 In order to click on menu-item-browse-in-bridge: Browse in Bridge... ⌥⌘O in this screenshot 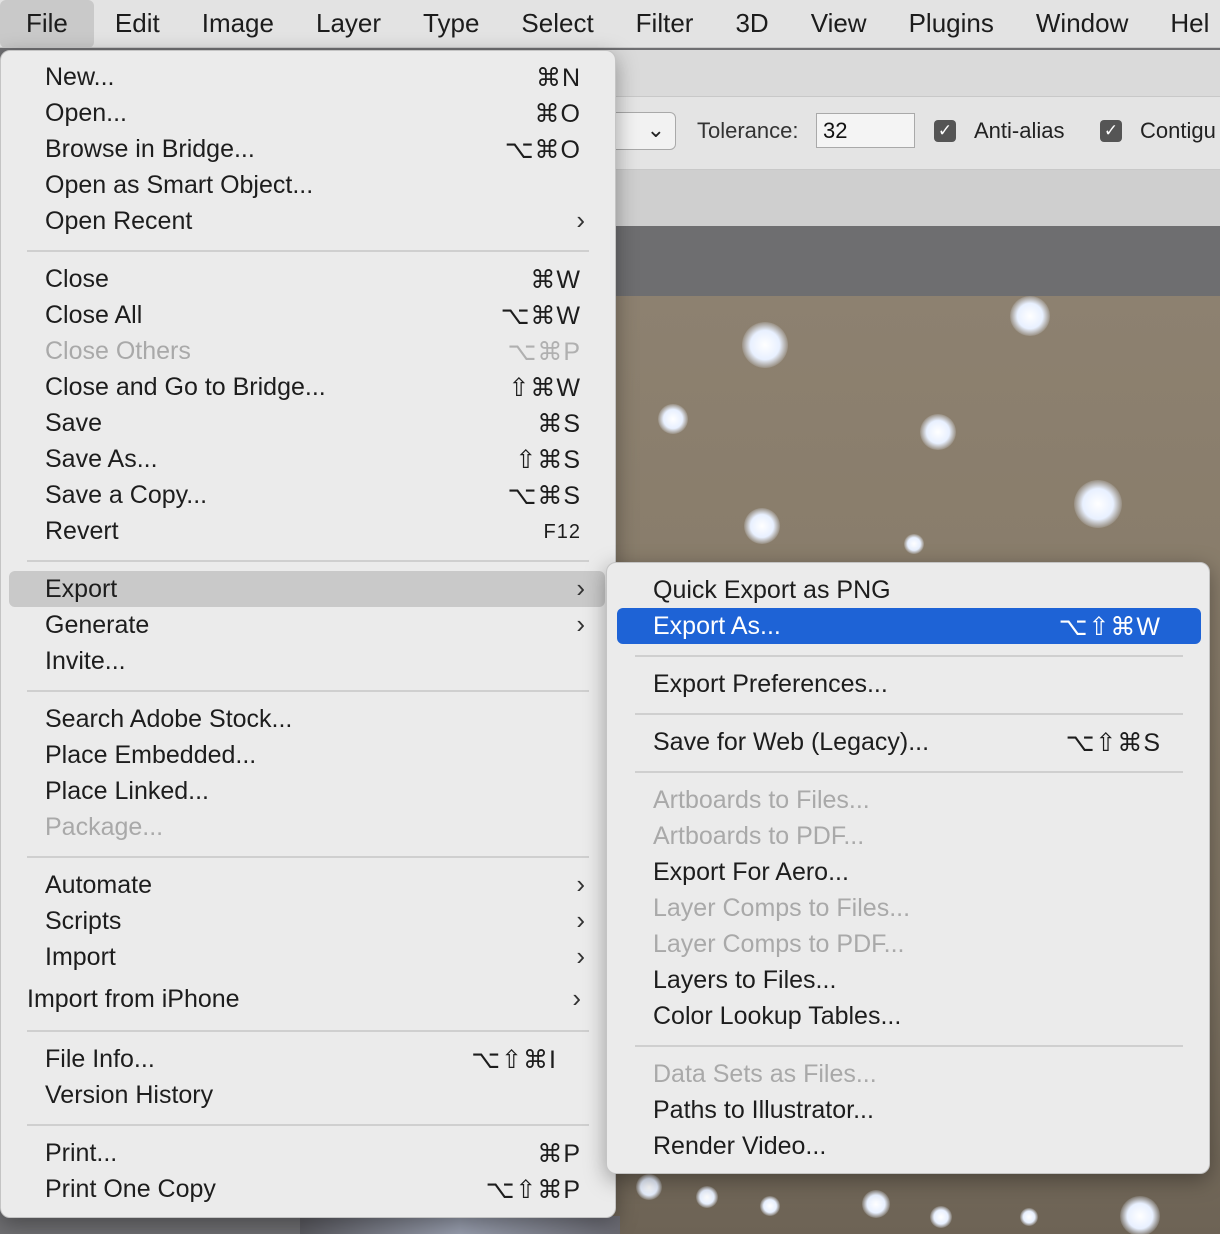, I will do `click(307, 149)`.